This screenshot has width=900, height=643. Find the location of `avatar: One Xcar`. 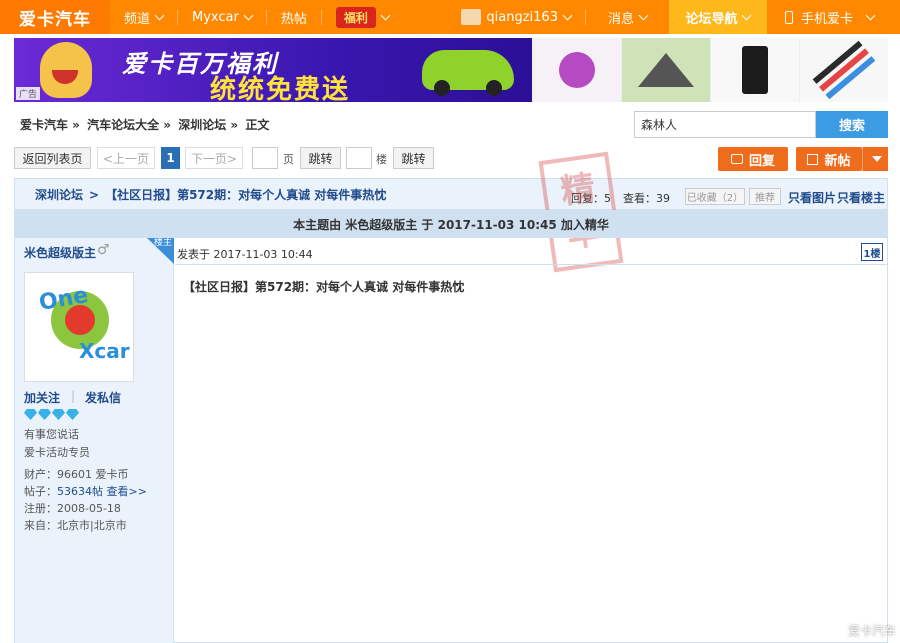

avatar: One Xcar is located at coordinates (79, 327).